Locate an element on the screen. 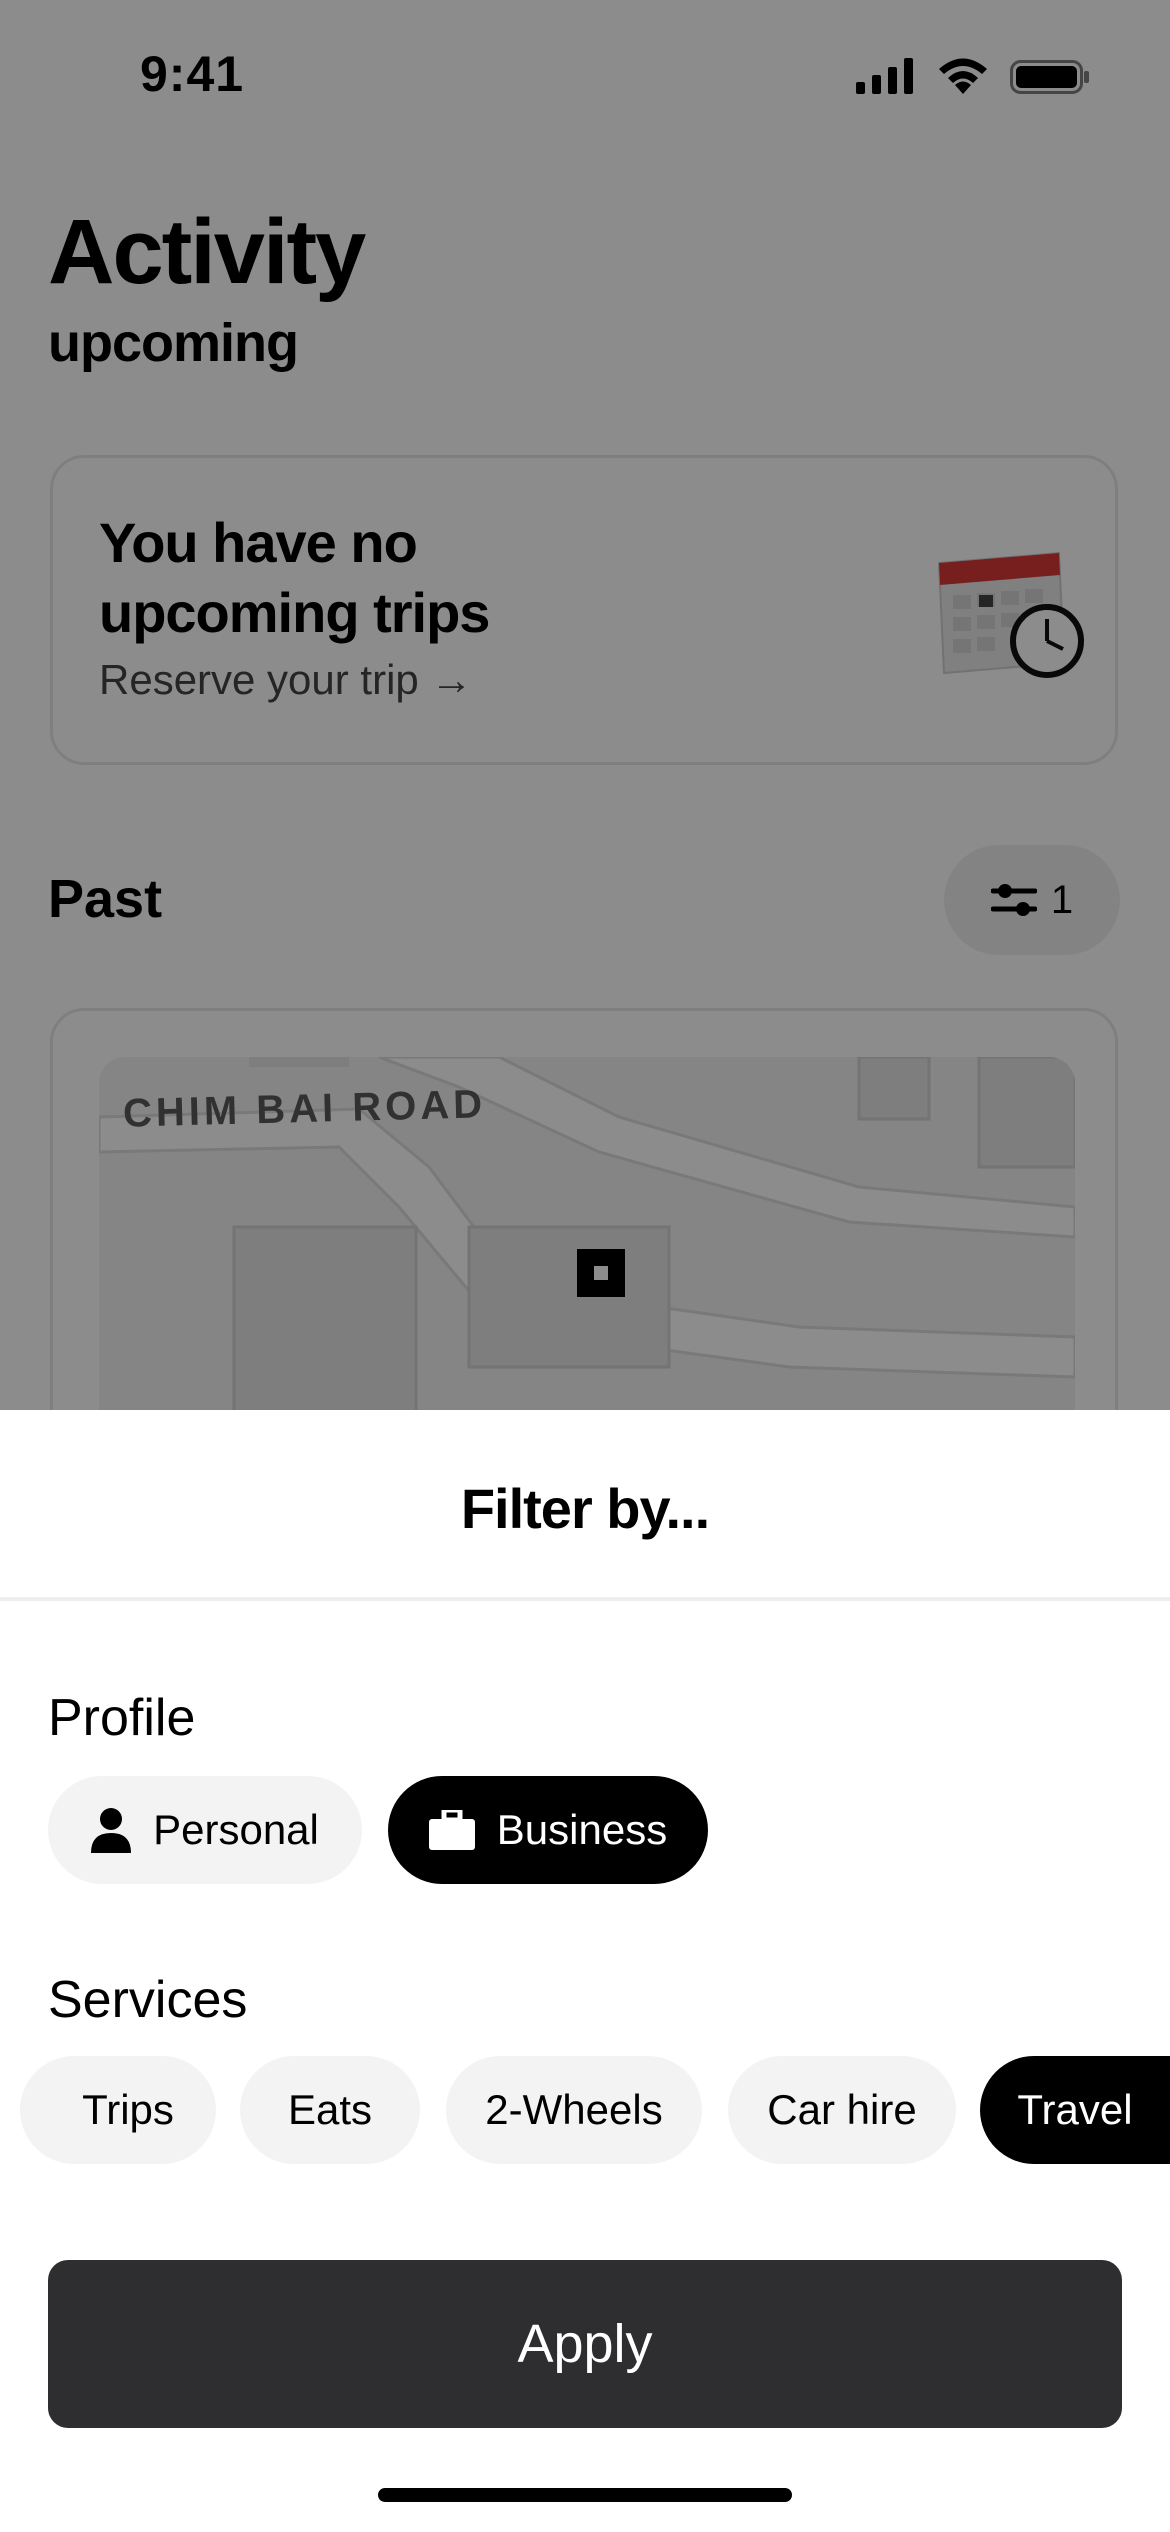 This screenshot has height=2532, width=1170. service-chip-label: Car hire is located at coordinates (842, 2109).